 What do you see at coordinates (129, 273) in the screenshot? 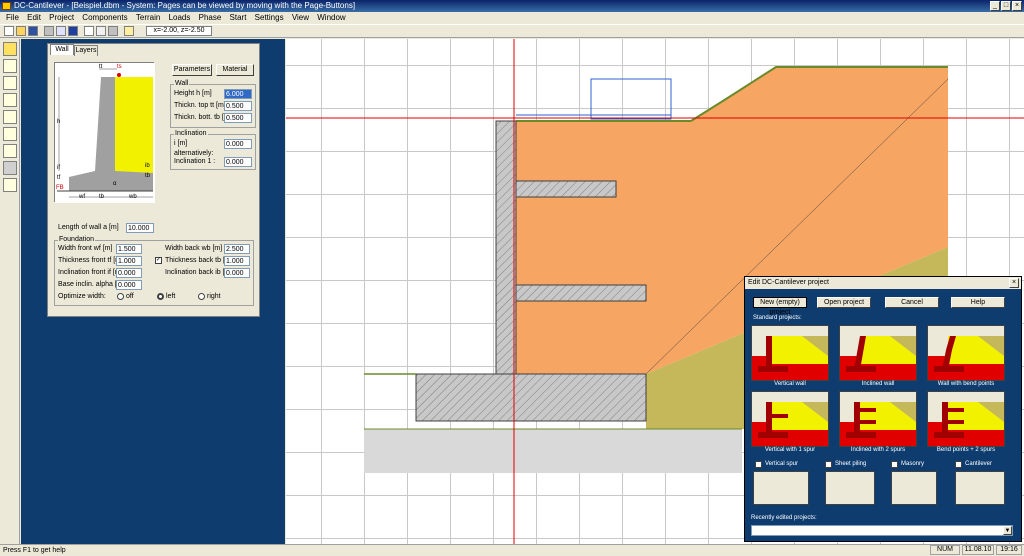
I see `inclination-front-input: 0.000` at bounding box center [129, 273].